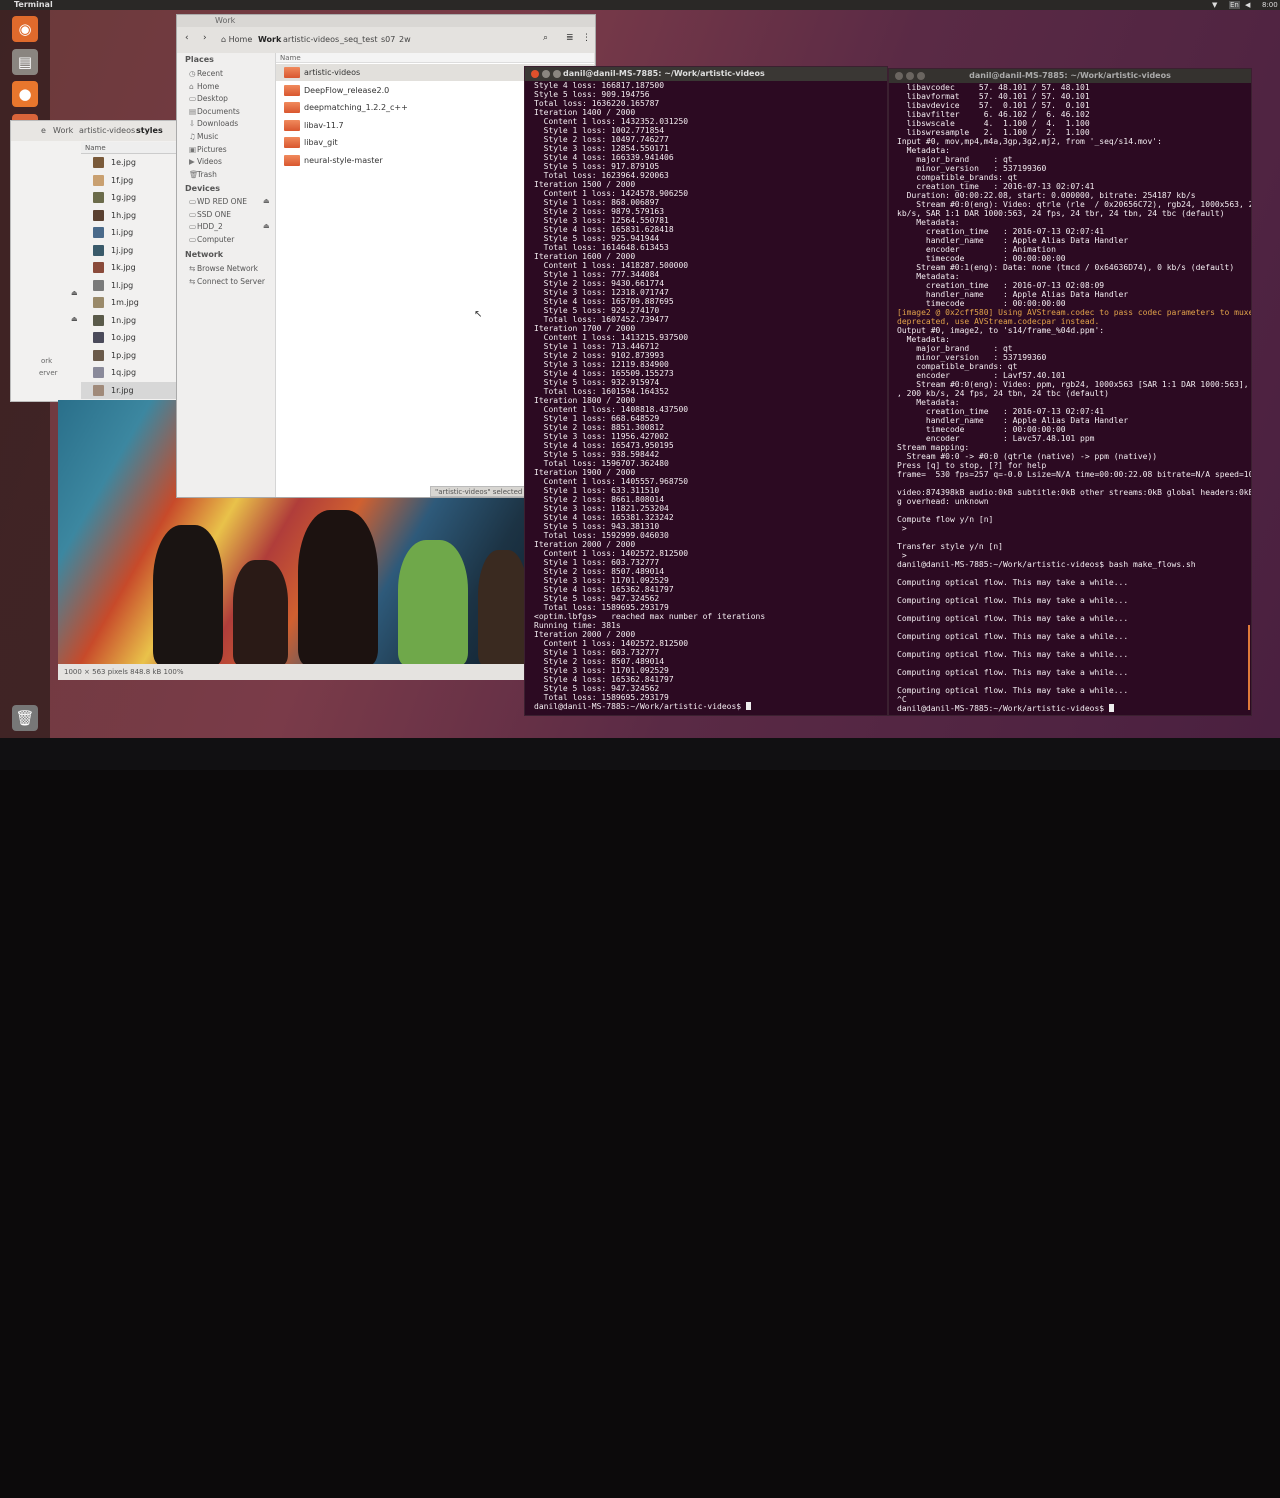 Image resolution: width=1280 pixels, height=1498 pixels. What do you see at coordinates (129, 302) in the screenshot?
I see `list-item: 1m.jpg` at bounding box center [129, 302].